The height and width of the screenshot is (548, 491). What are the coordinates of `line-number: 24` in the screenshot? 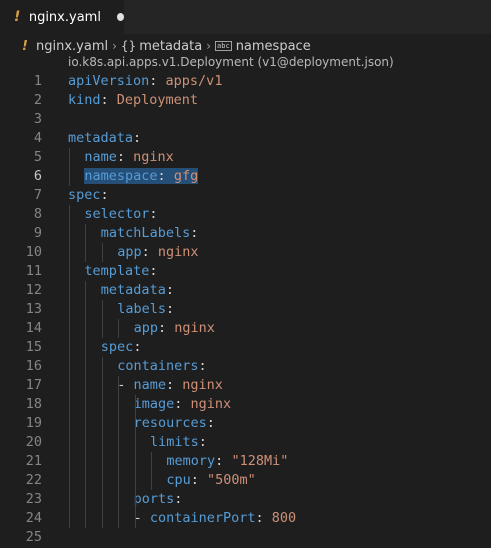 It's located at (33, 518).